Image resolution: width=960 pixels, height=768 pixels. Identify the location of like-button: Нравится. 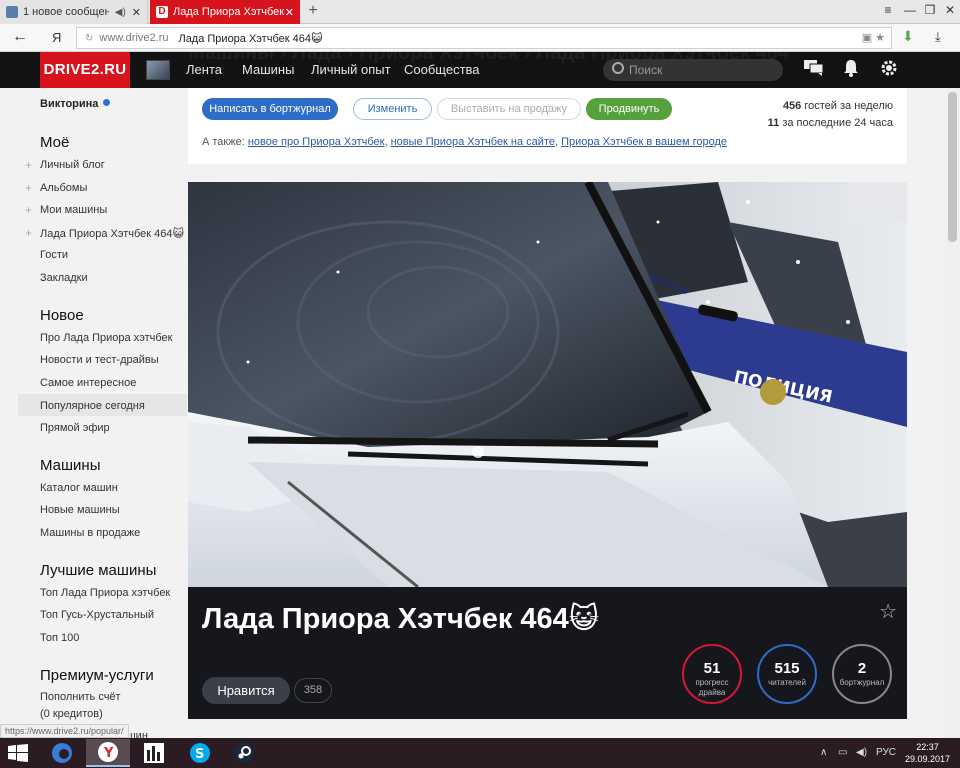
(246, 690).